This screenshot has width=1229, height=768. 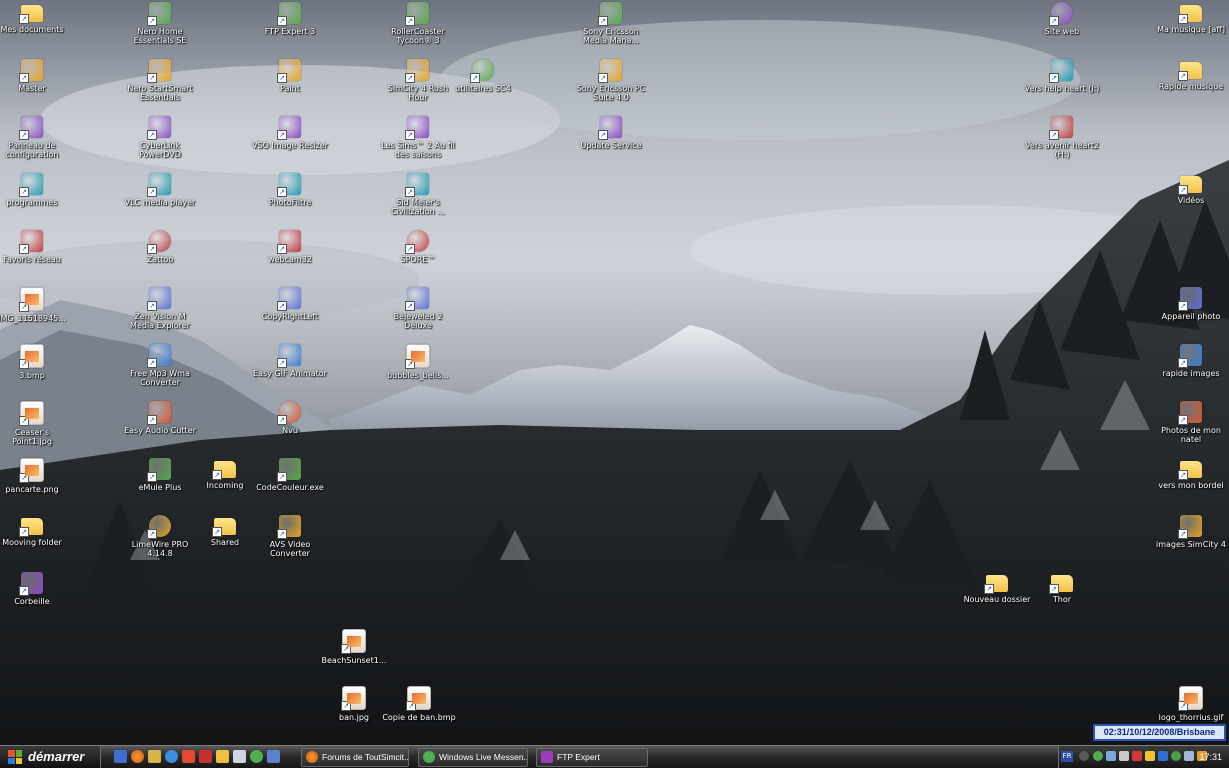 What do you see at coordinates (35, 144) in the screenshot?
I see `desktop-icon: ↗ Panneau de configuration` at bounding box center [35, 144].